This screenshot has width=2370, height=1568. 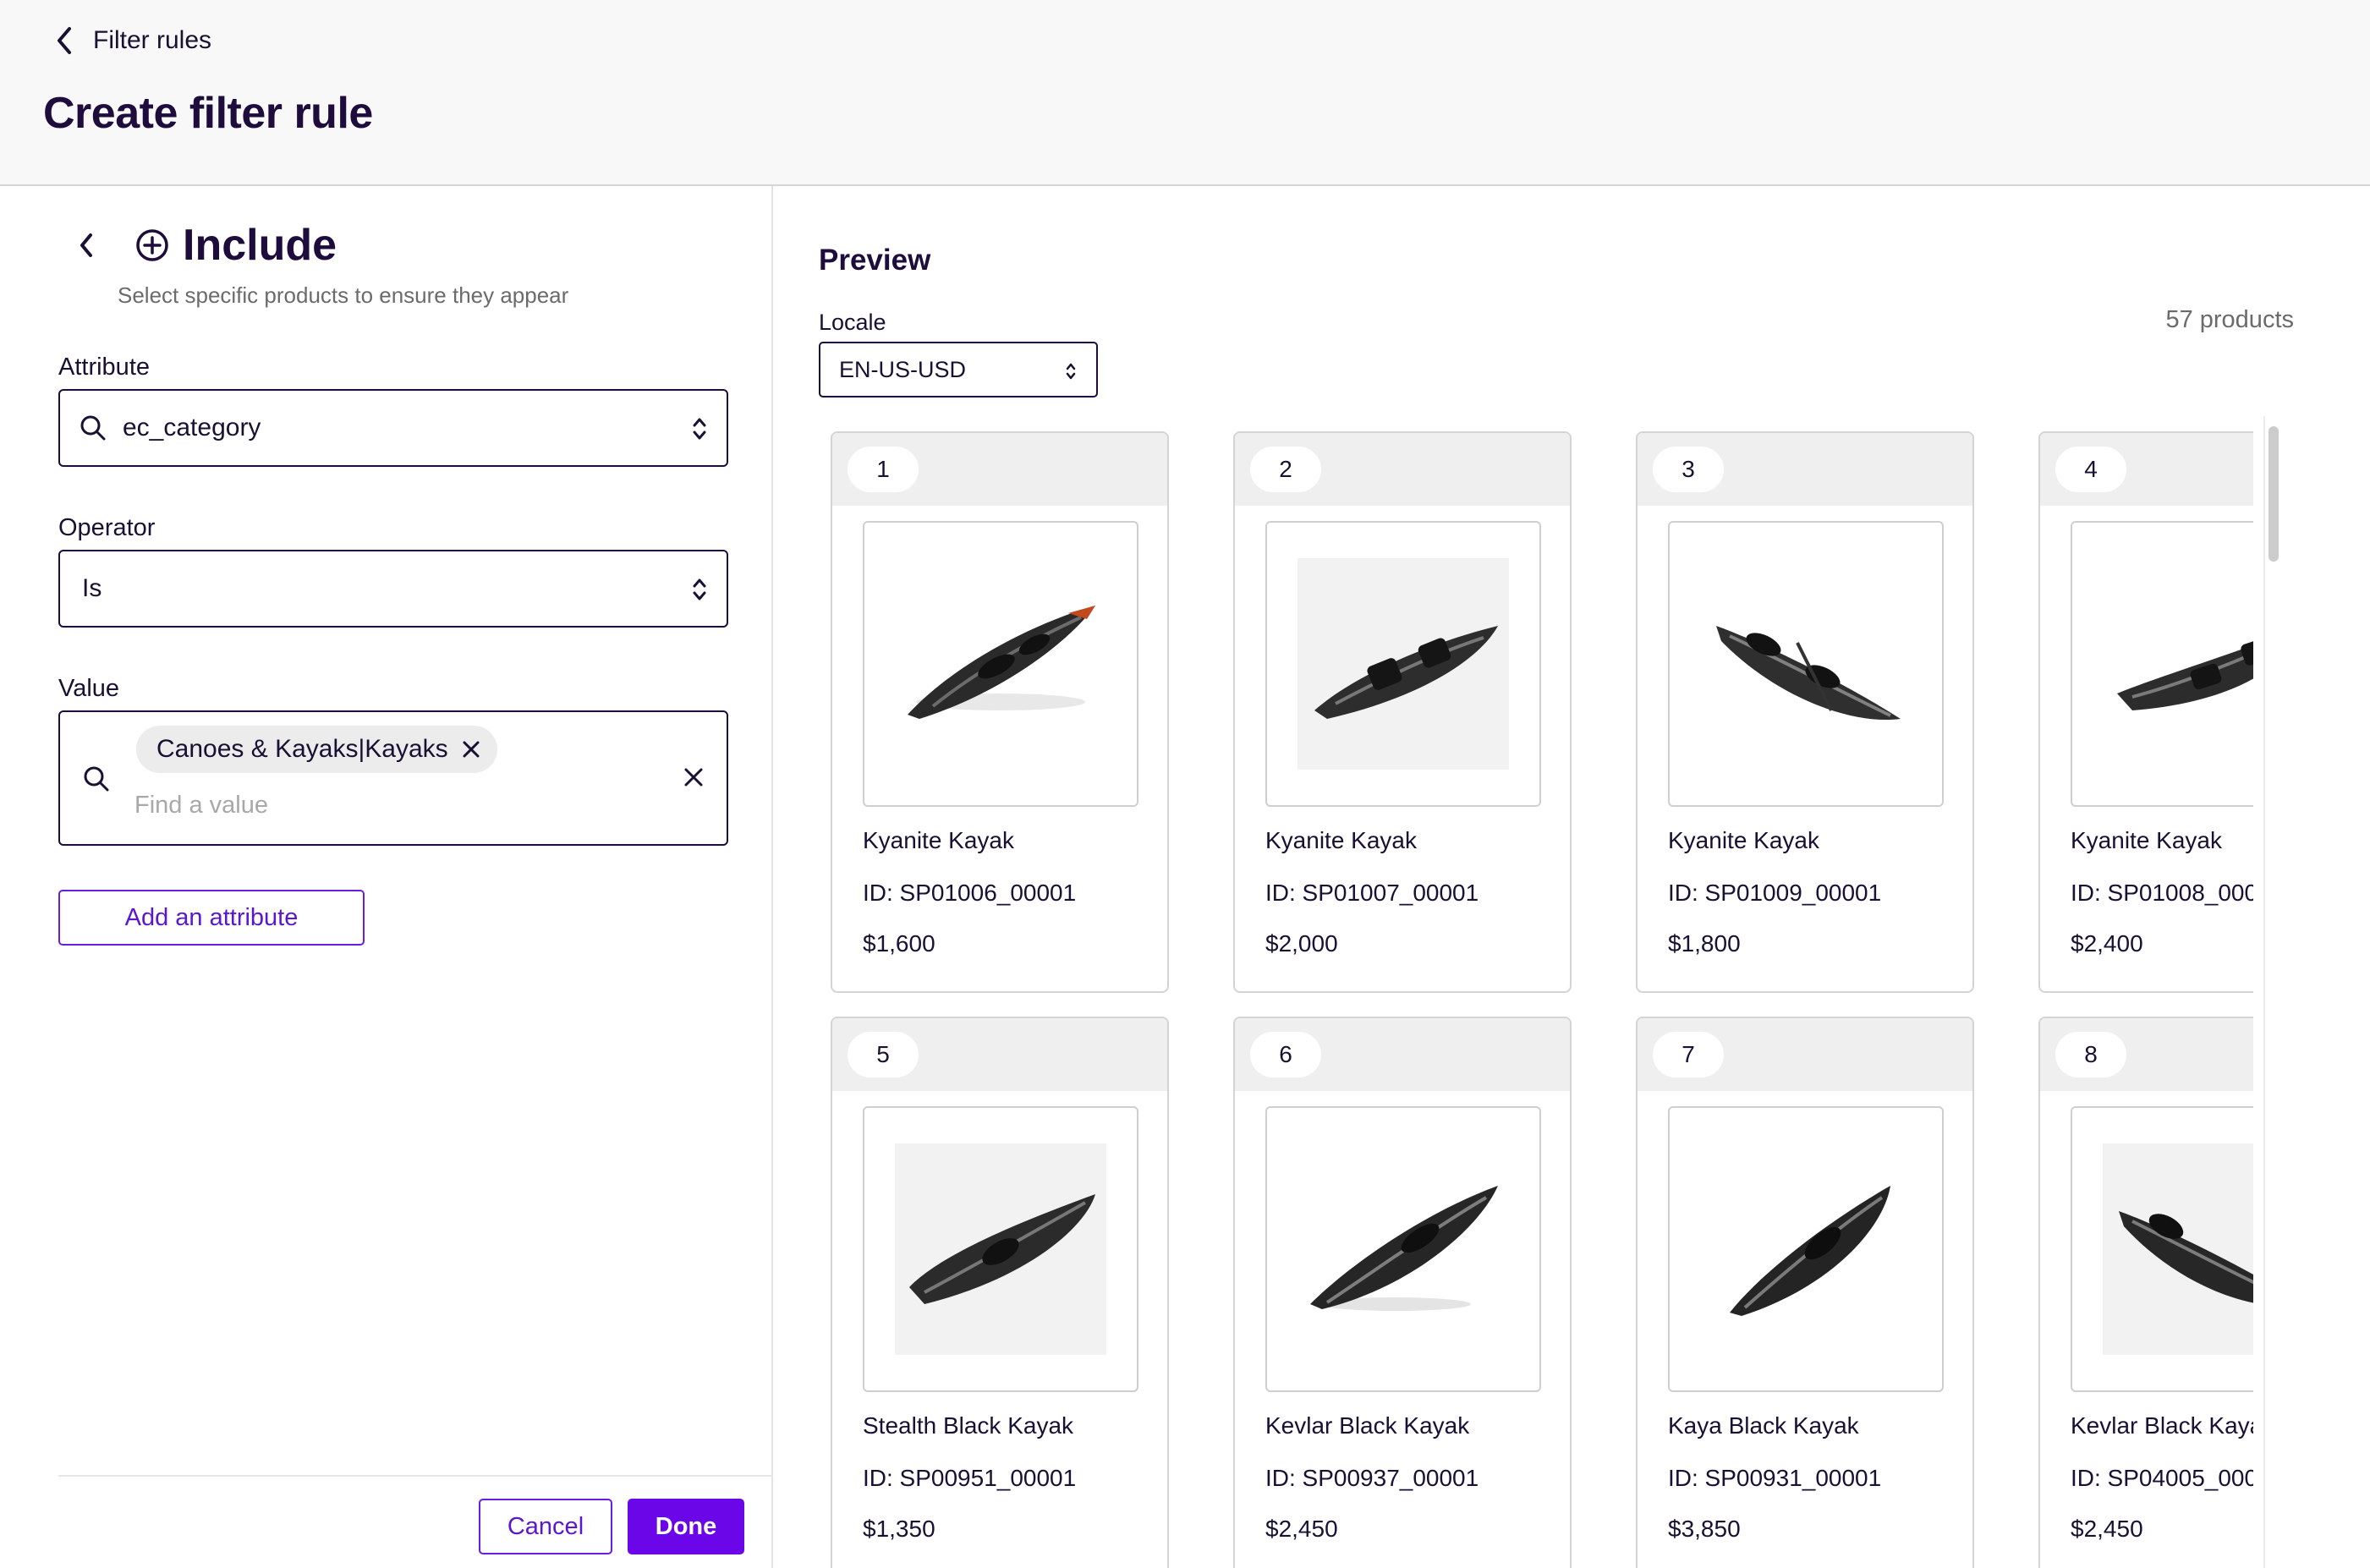 What do you see at coordinates (1285, 1054) in the screenshot?
I see `rank-badge: 6` at bounding box center [1285, 1054].